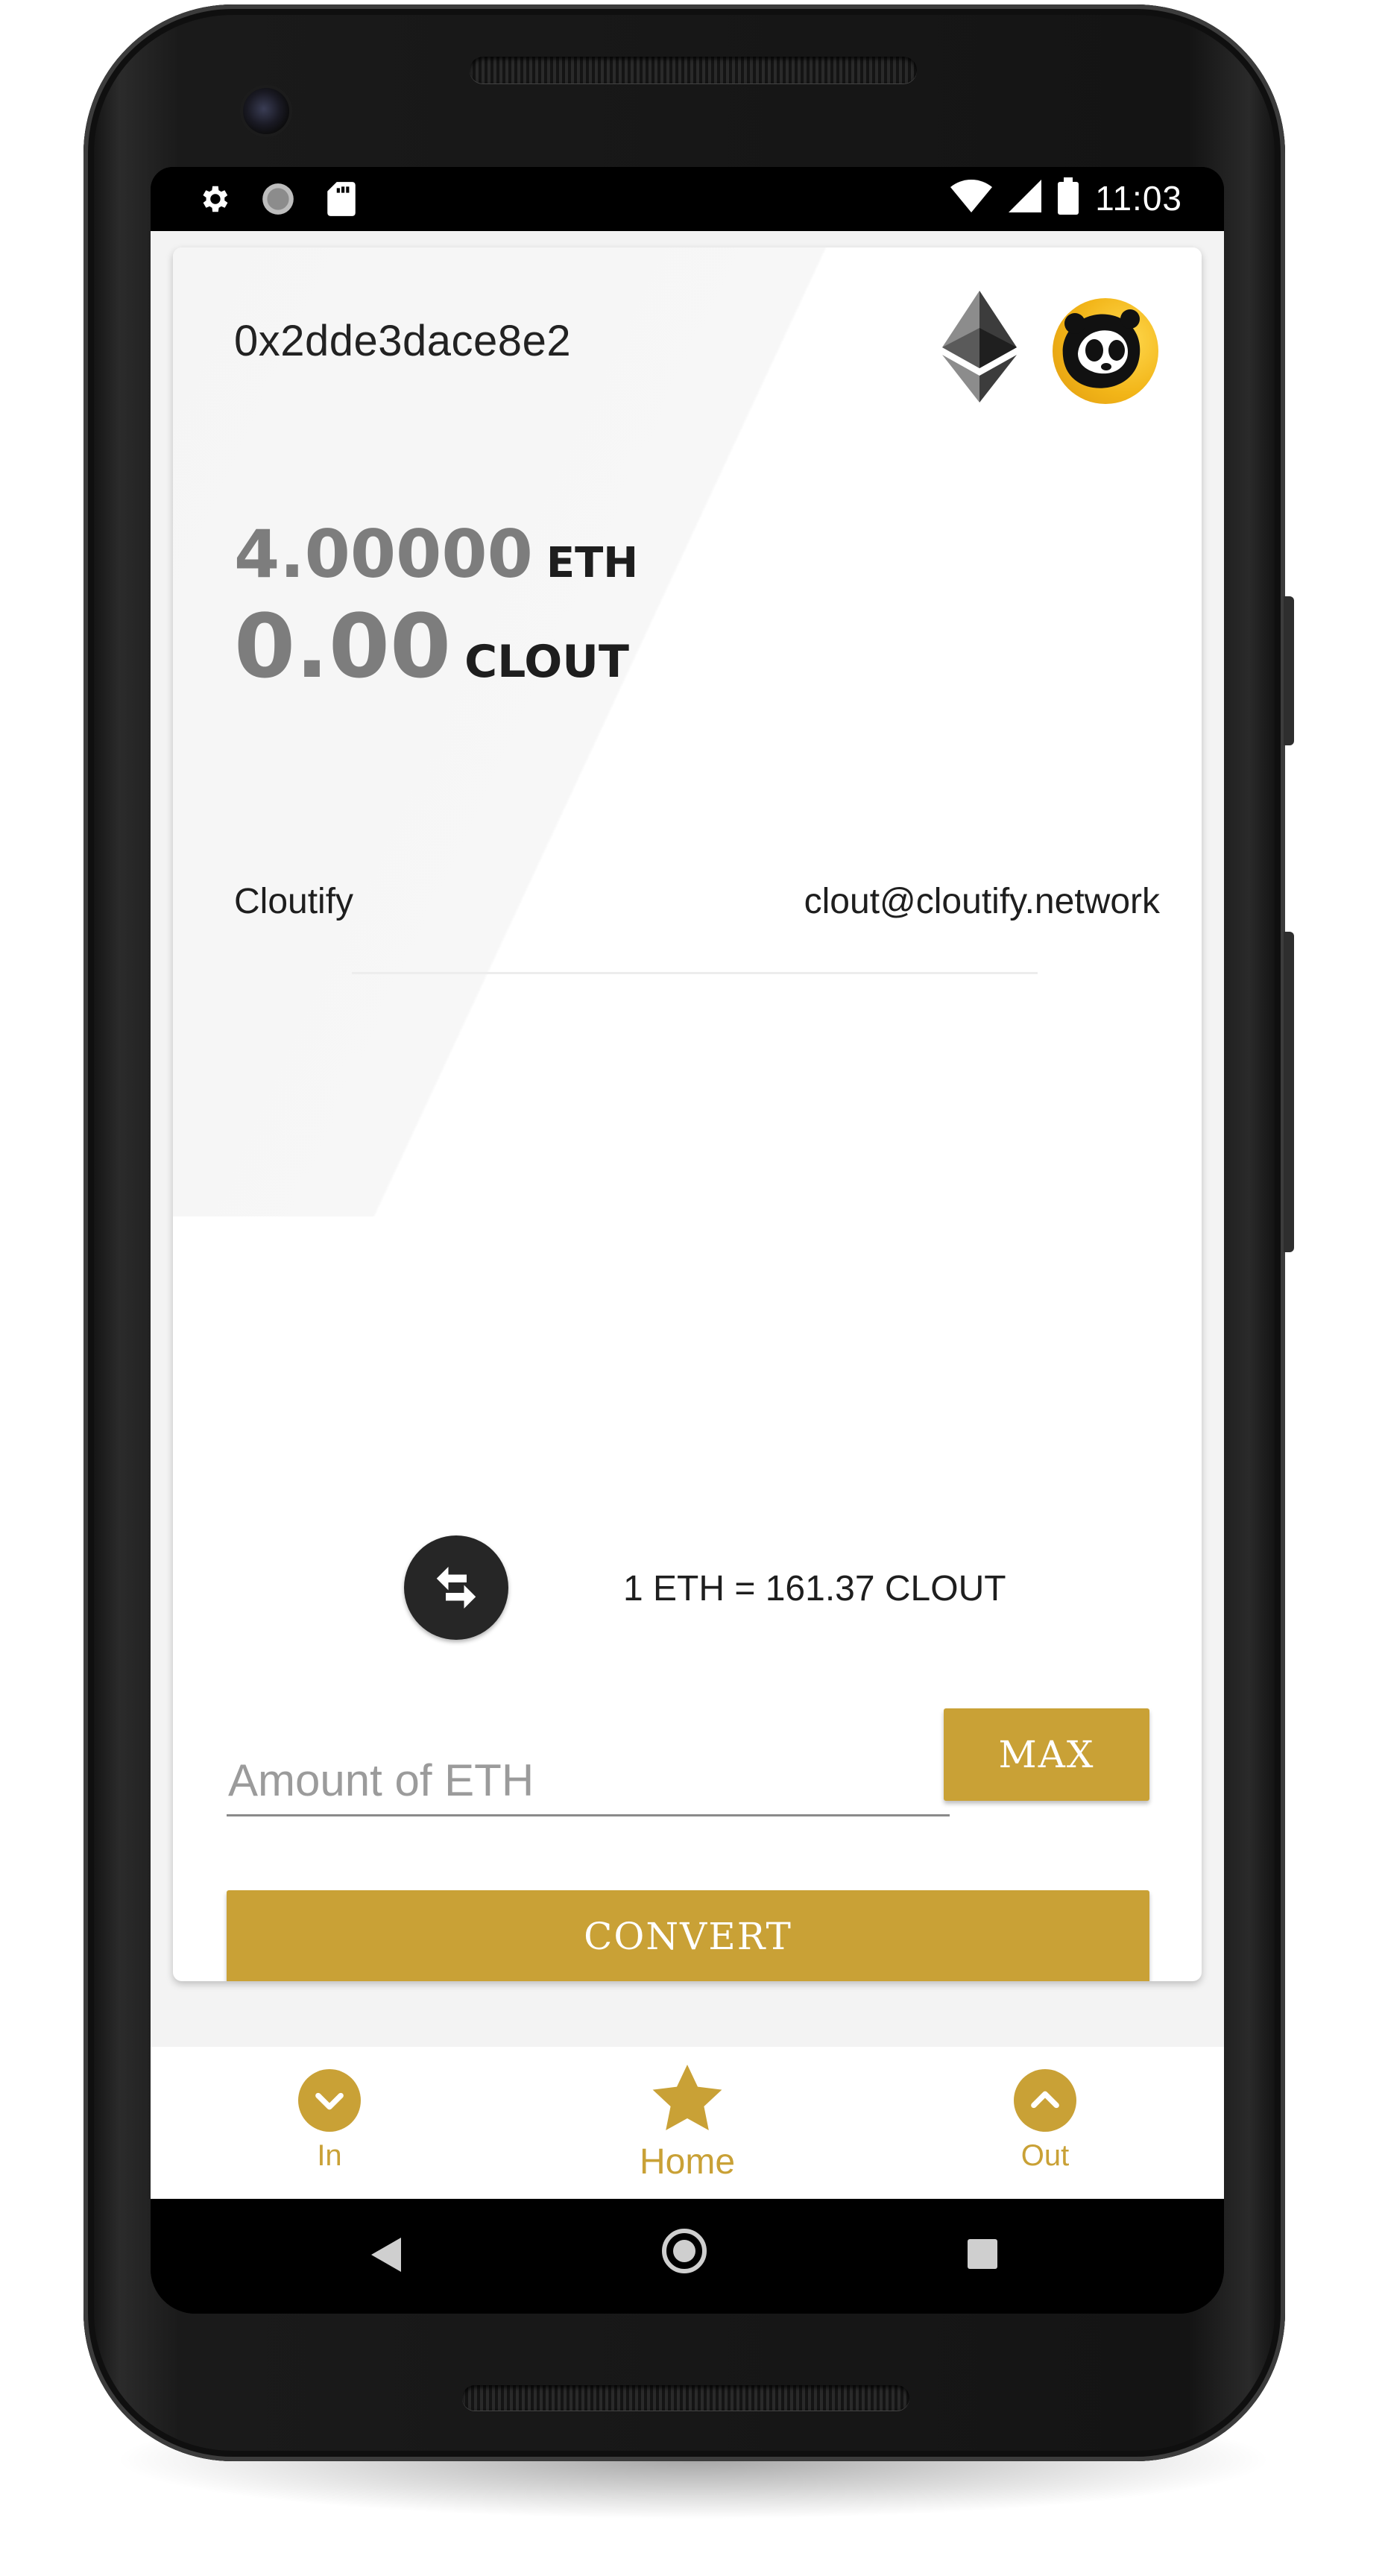  What do you see at coordinates (1289, 671) in the screenshot?
I see `power-button` at bounding box center [1289, 671].